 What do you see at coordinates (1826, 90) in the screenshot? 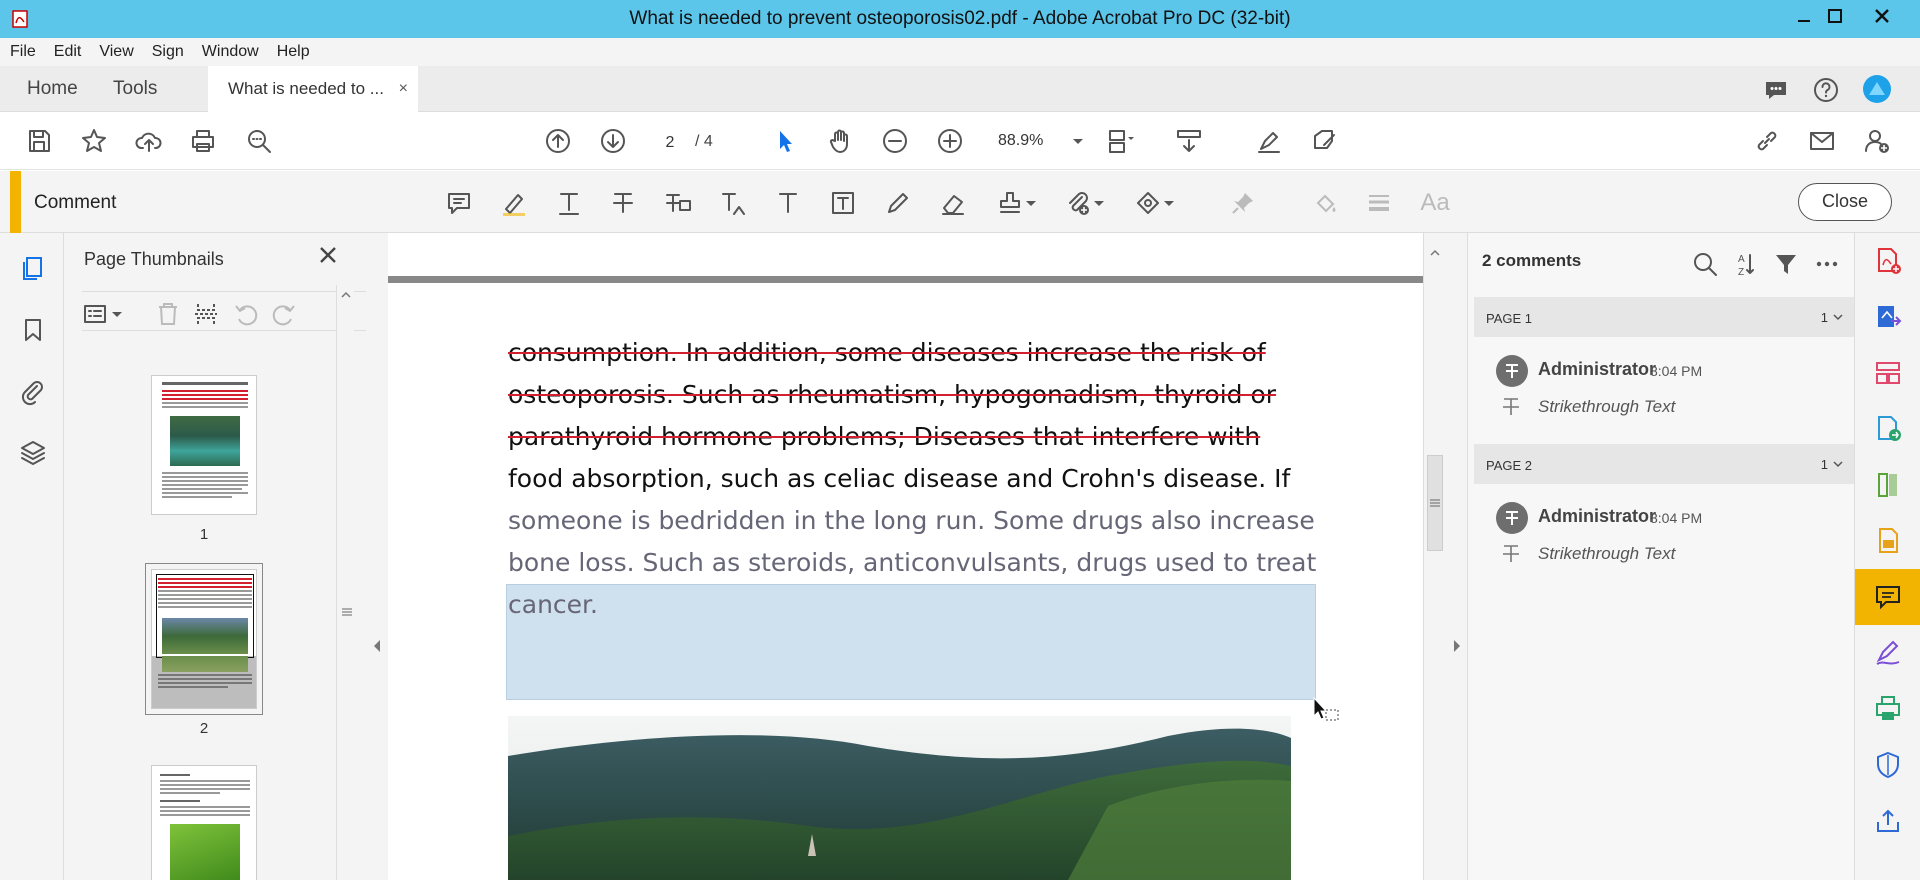
I see `help-icon` at bounding box center [1826, 90].